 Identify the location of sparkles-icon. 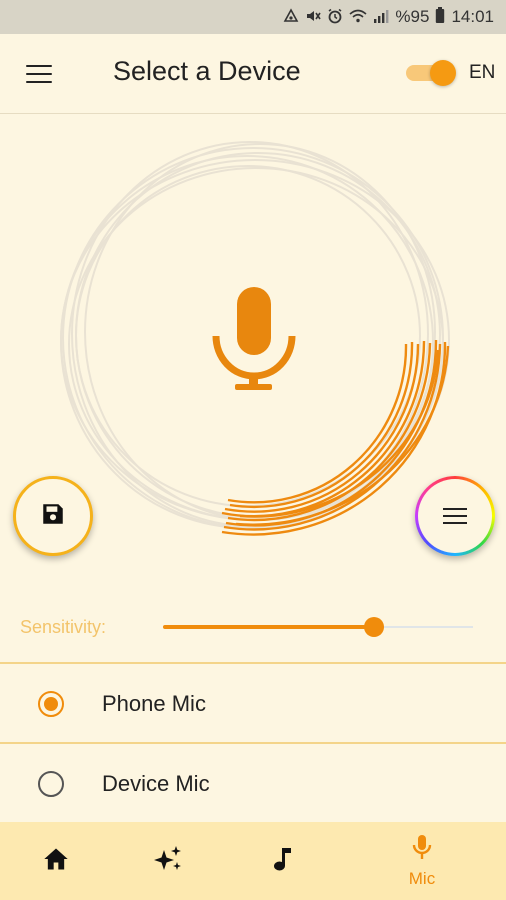
(169, 861).